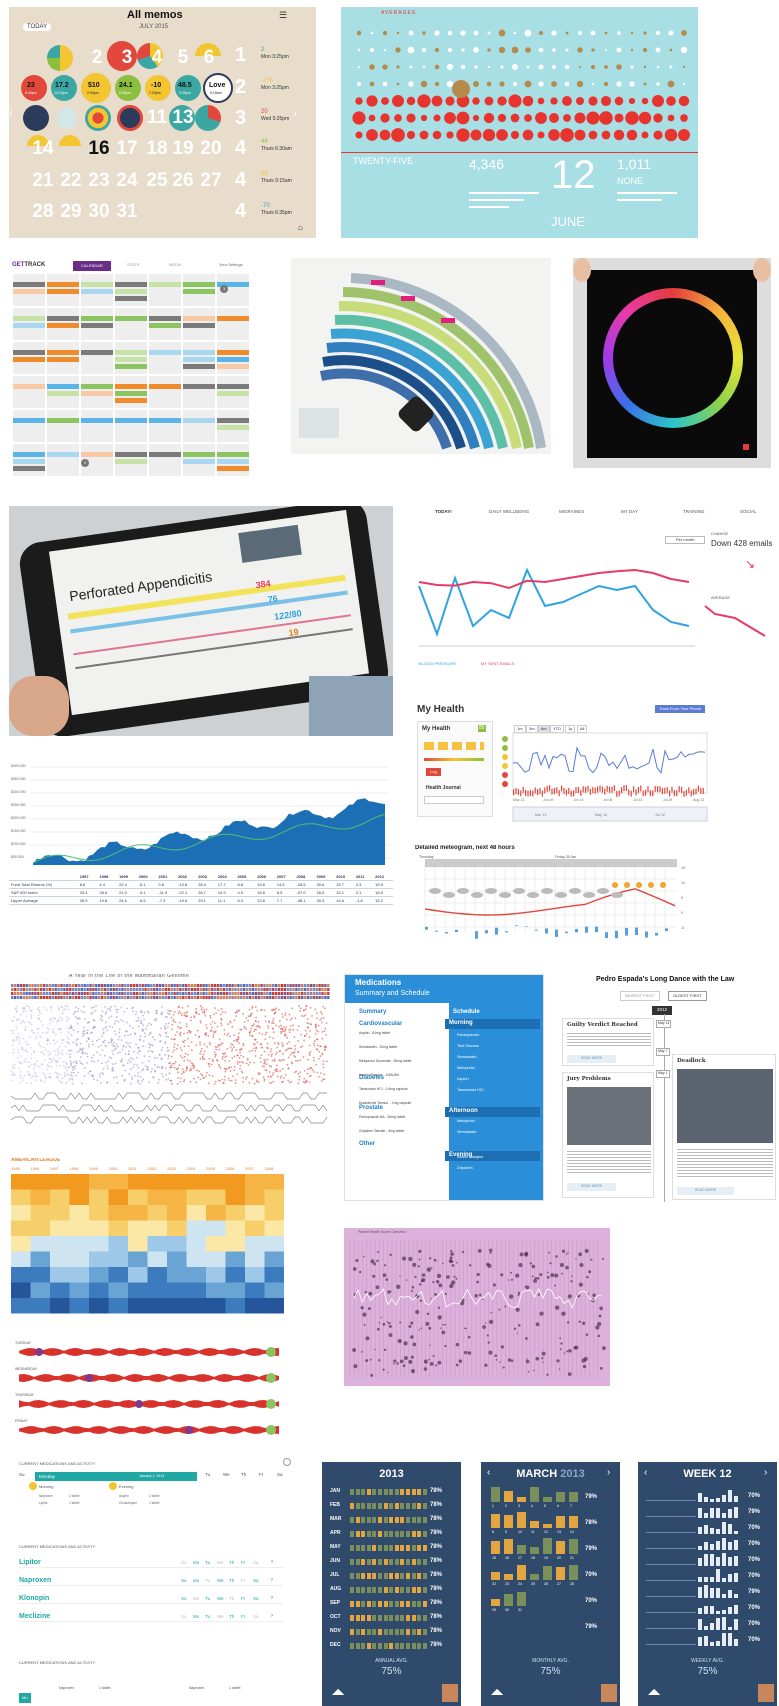  I want to click on video-thumbnail, so click(270, 543).